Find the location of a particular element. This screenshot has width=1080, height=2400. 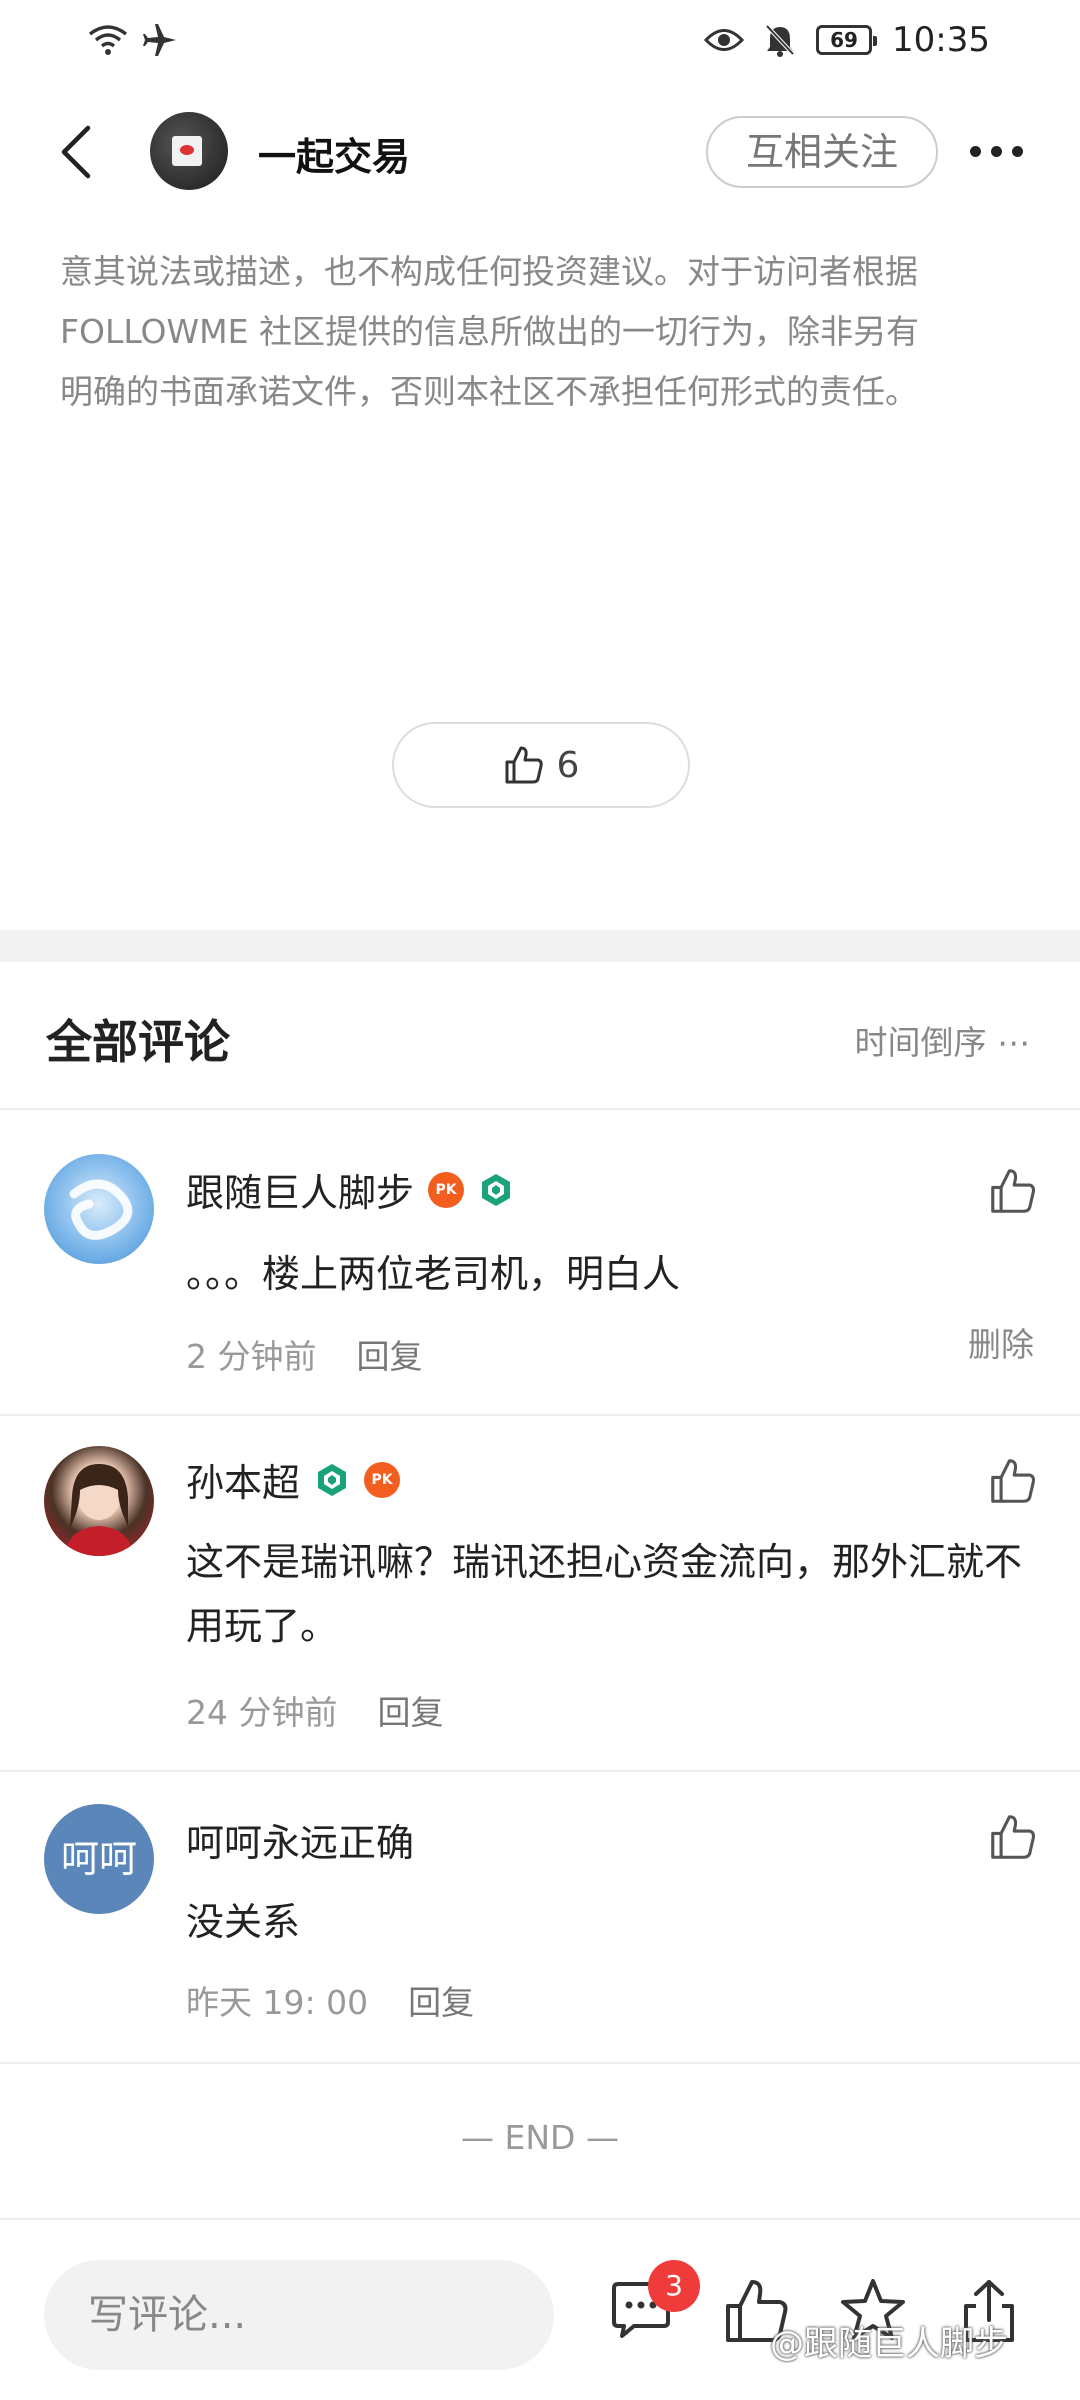

section-divider is located at coordinates (540, 946).